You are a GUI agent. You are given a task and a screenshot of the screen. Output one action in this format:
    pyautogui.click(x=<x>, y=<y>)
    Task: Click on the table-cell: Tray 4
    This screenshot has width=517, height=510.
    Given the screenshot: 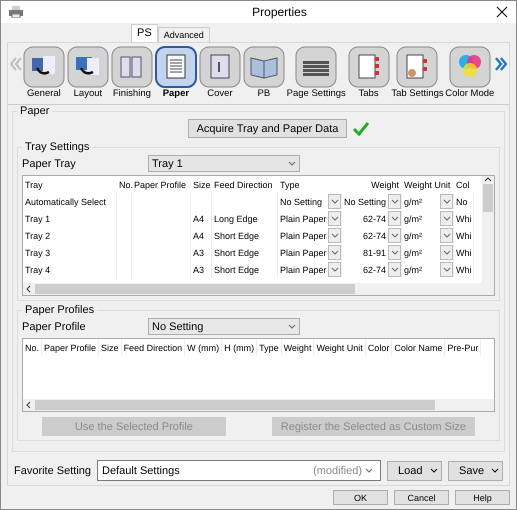 What is the action you would take?
    pyautogui.click(x=37, y=269)
    